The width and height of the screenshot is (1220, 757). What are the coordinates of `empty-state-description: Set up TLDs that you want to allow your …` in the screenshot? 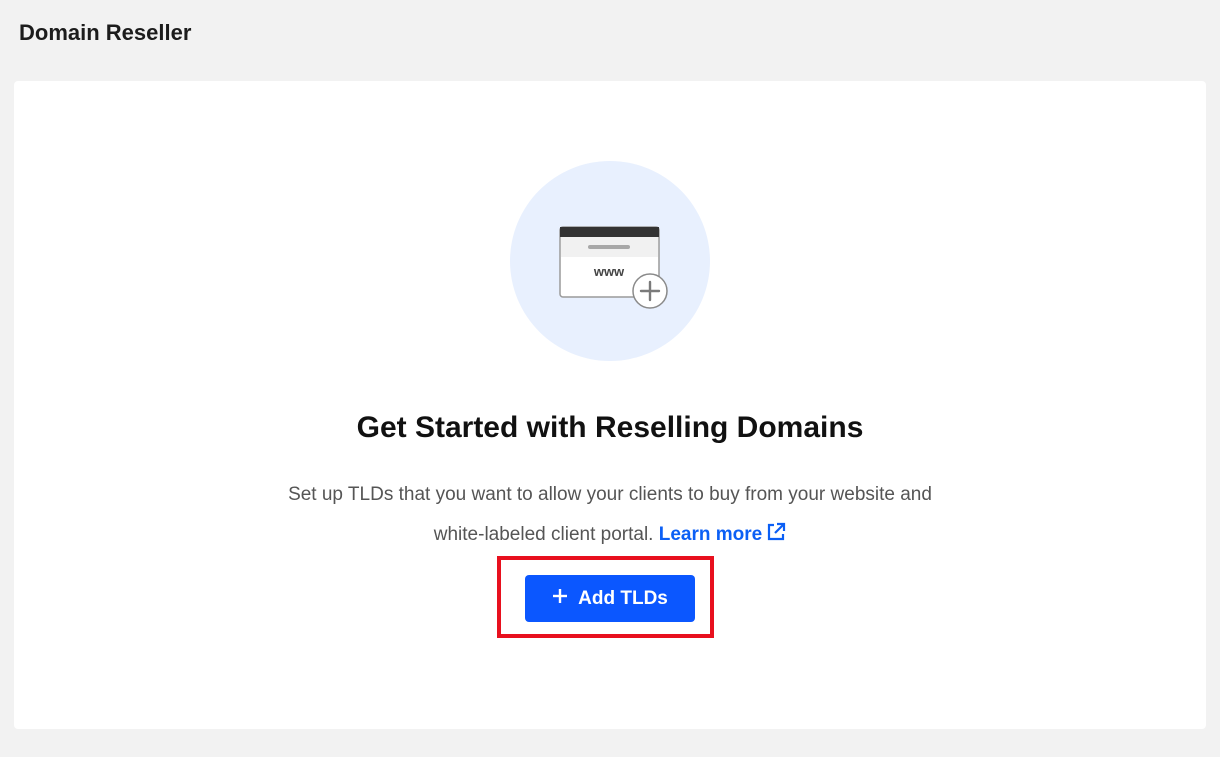 It's located at (610, 516).